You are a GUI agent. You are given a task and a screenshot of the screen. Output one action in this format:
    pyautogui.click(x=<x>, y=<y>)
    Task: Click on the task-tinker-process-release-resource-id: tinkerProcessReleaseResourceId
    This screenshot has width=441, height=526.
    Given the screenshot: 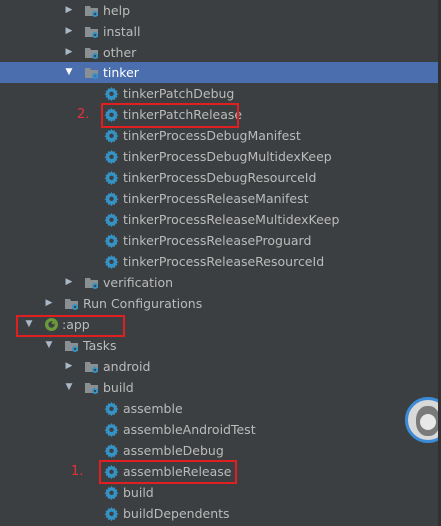 What is the action you would take?
    pyautogui.click(x=219, y=261)
    